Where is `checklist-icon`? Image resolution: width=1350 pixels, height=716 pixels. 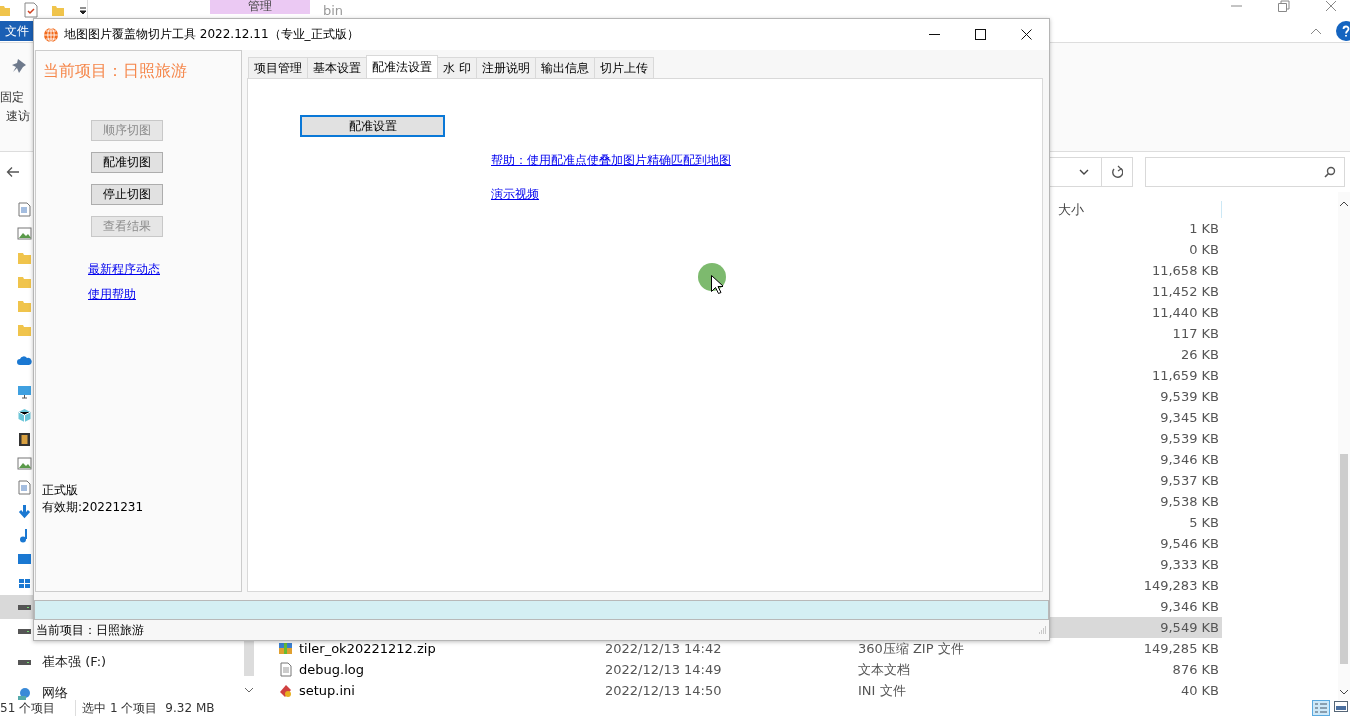 checklist-icon is located at coordinates (31, 10).